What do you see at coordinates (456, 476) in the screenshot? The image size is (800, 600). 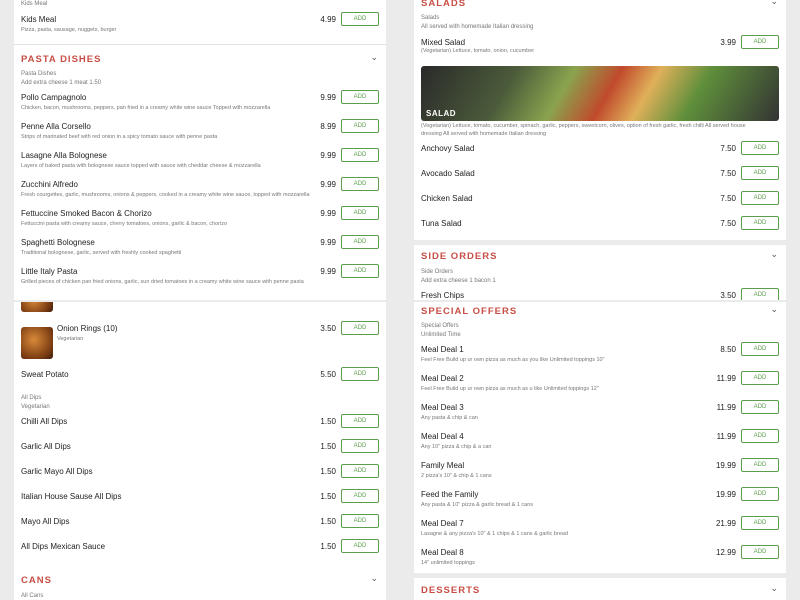 I see `item-desc: 2 pizza's 10" & chip & 1 cans` at bounding box center [456, 476].